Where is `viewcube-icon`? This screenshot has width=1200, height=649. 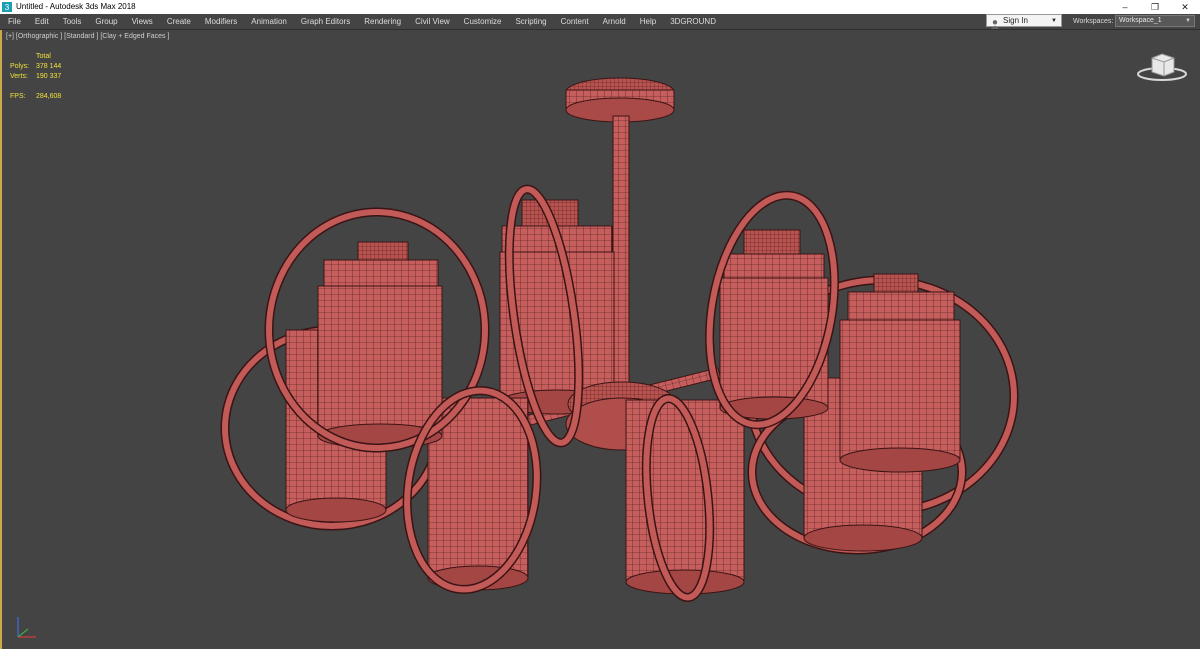
viewcube-icon is located at coordinates (1162, 67).